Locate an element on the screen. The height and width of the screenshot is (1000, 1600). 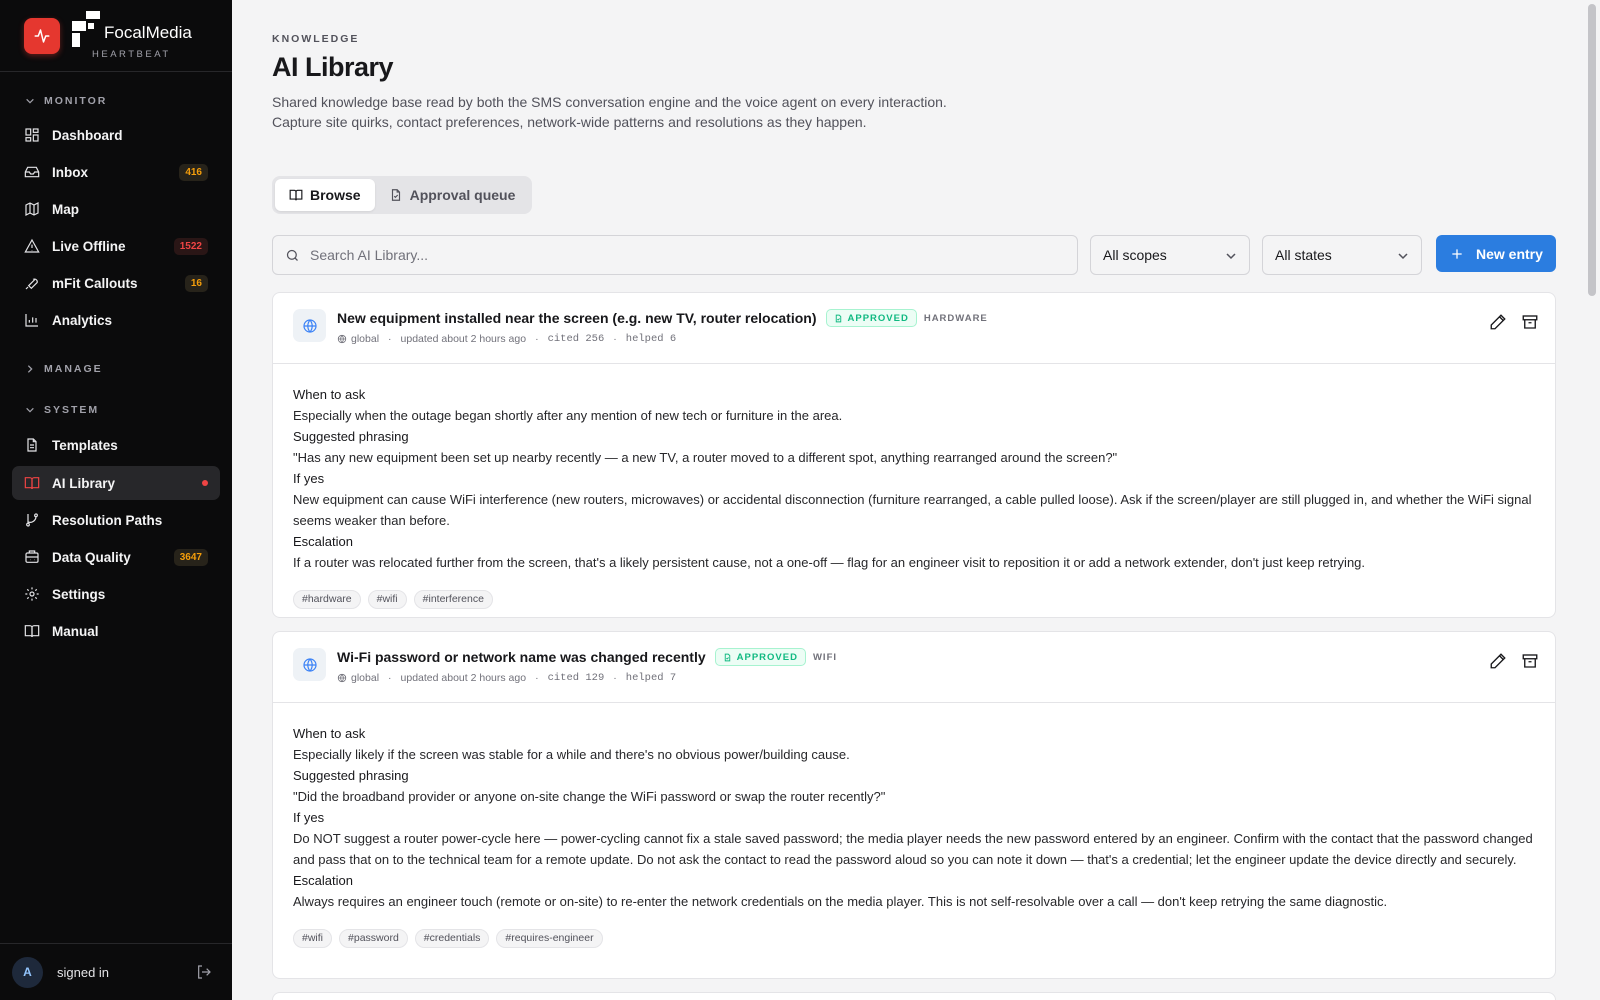
avatar: A is located at coordinates (27, 972).